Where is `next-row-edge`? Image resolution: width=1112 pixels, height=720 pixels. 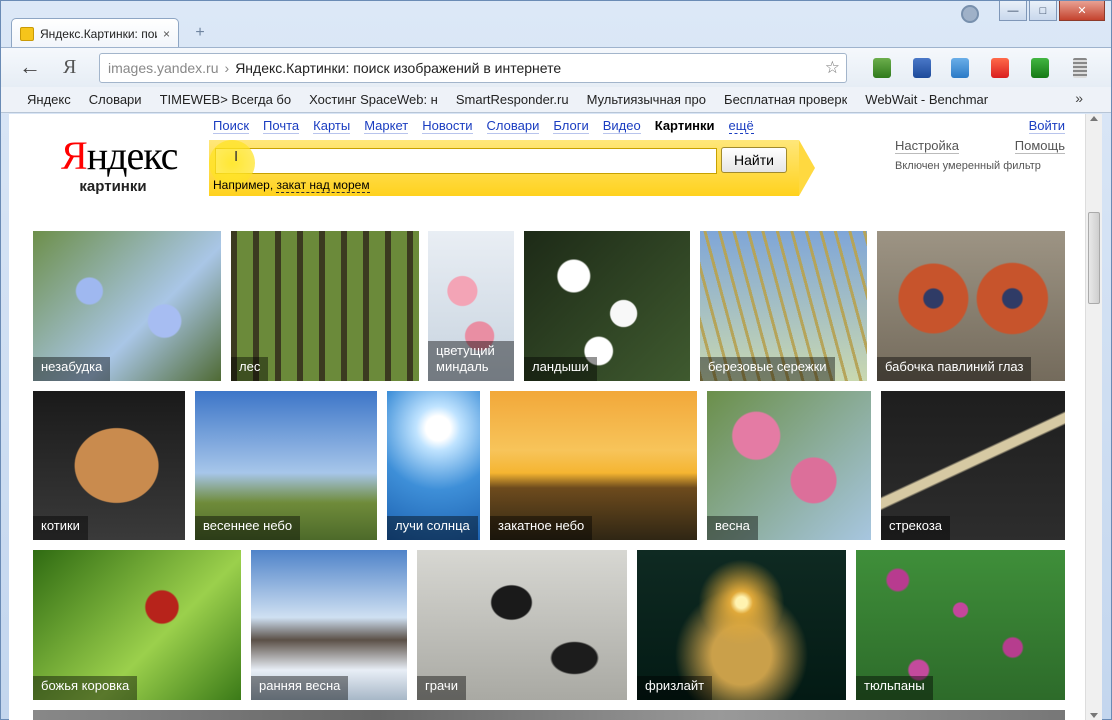 next-row-edge is located at coordinates (549, 715).